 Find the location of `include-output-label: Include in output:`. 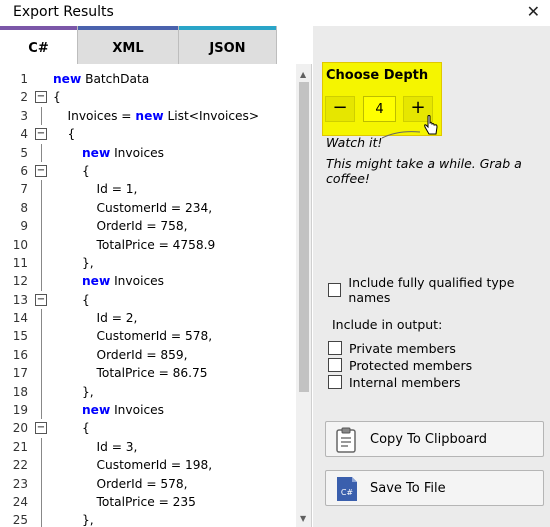

include-output-label: Include in output: is located at coordinates (387, 324).